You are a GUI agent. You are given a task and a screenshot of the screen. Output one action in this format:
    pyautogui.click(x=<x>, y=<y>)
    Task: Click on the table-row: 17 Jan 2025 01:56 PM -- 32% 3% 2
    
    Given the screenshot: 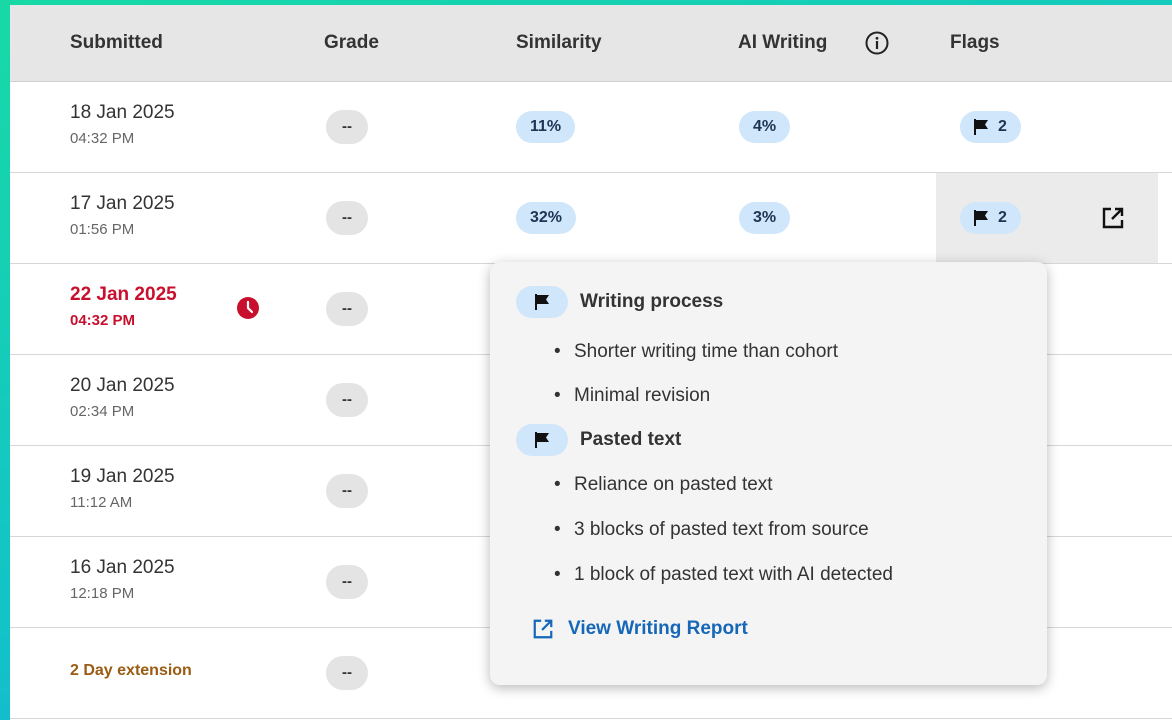 What is the action you would take?
    pyautogui.click(x=591, y=218)
    